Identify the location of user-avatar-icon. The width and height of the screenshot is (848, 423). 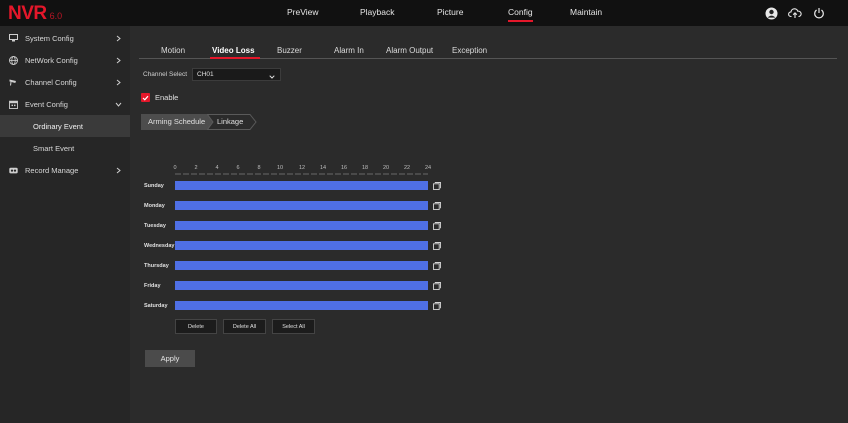
(771, 13).